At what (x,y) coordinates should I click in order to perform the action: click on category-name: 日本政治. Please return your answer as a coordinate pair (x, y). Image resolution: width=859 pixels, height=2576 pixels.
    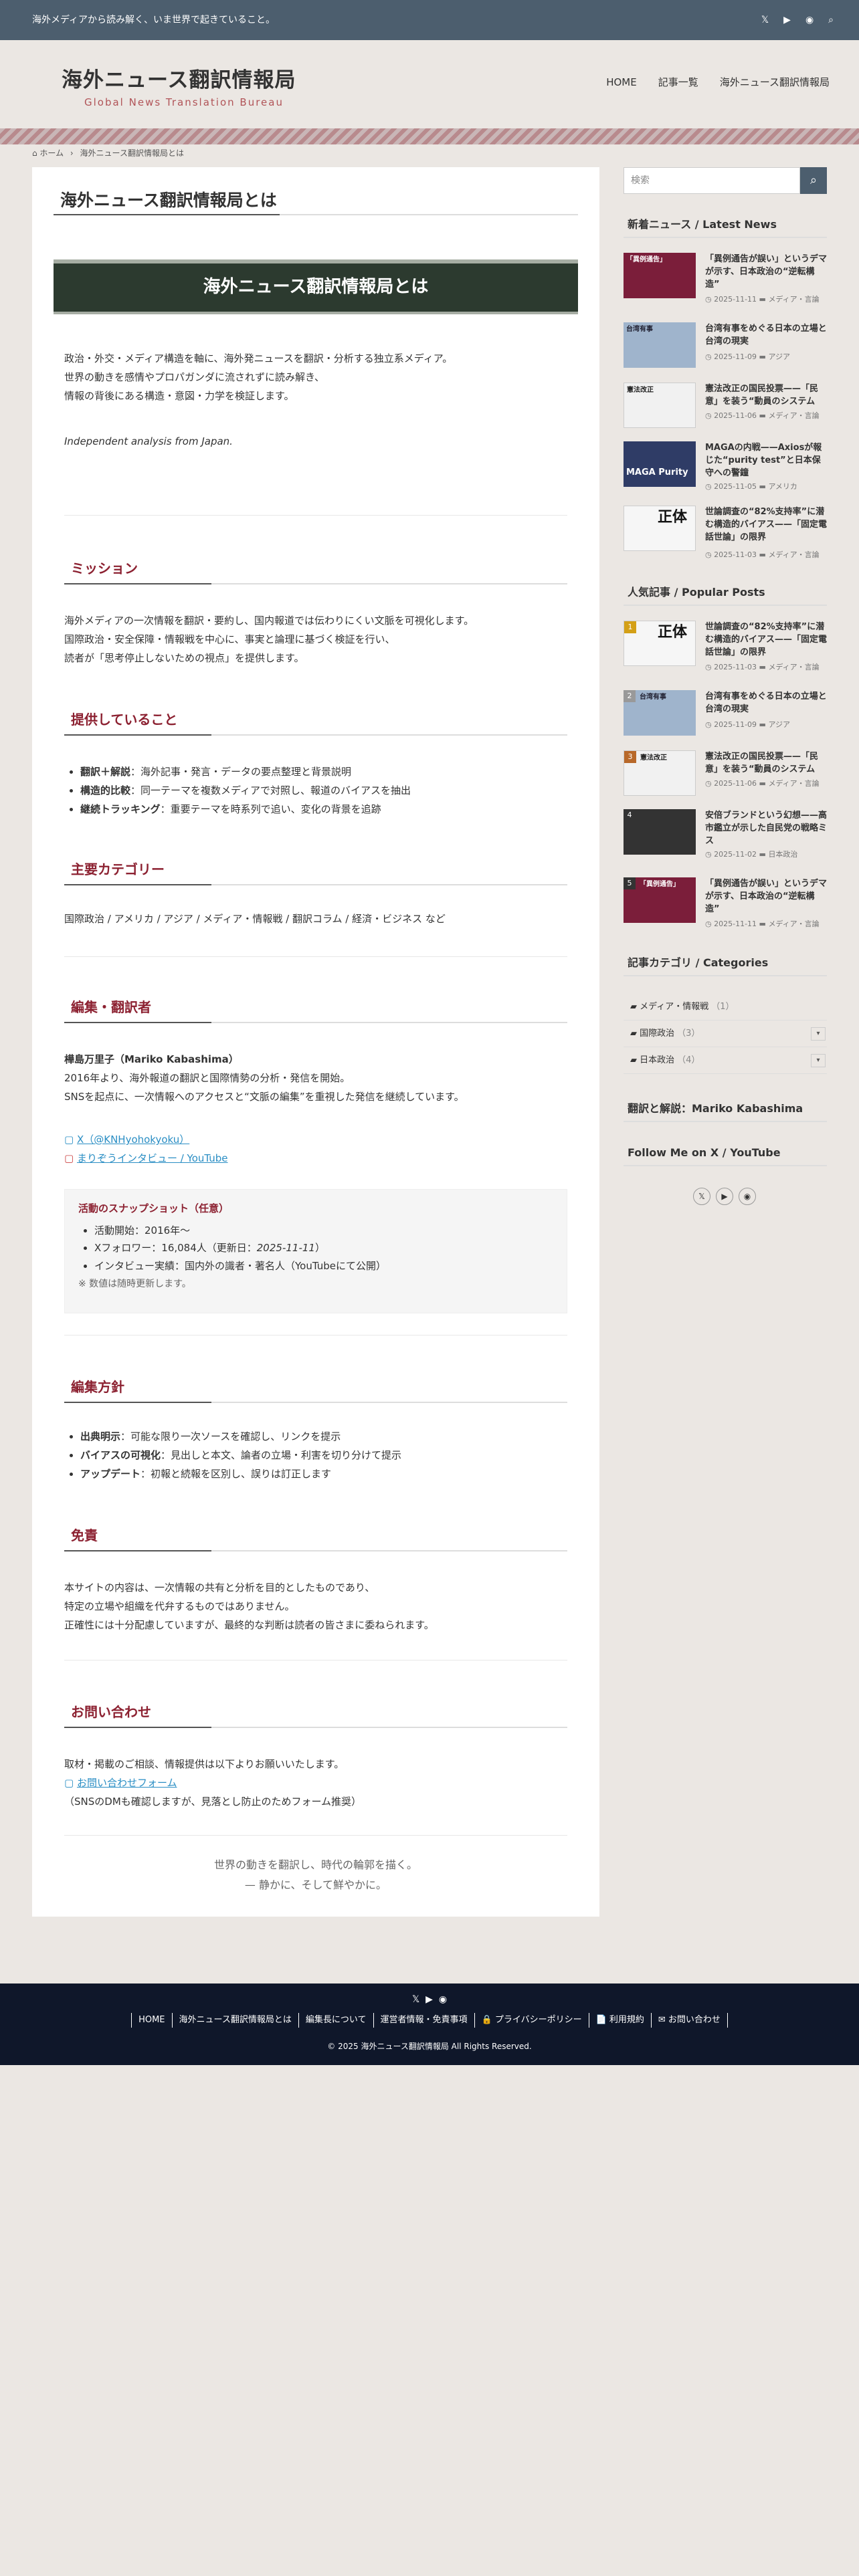
    Looking at the image, I should click on (657, 1060).